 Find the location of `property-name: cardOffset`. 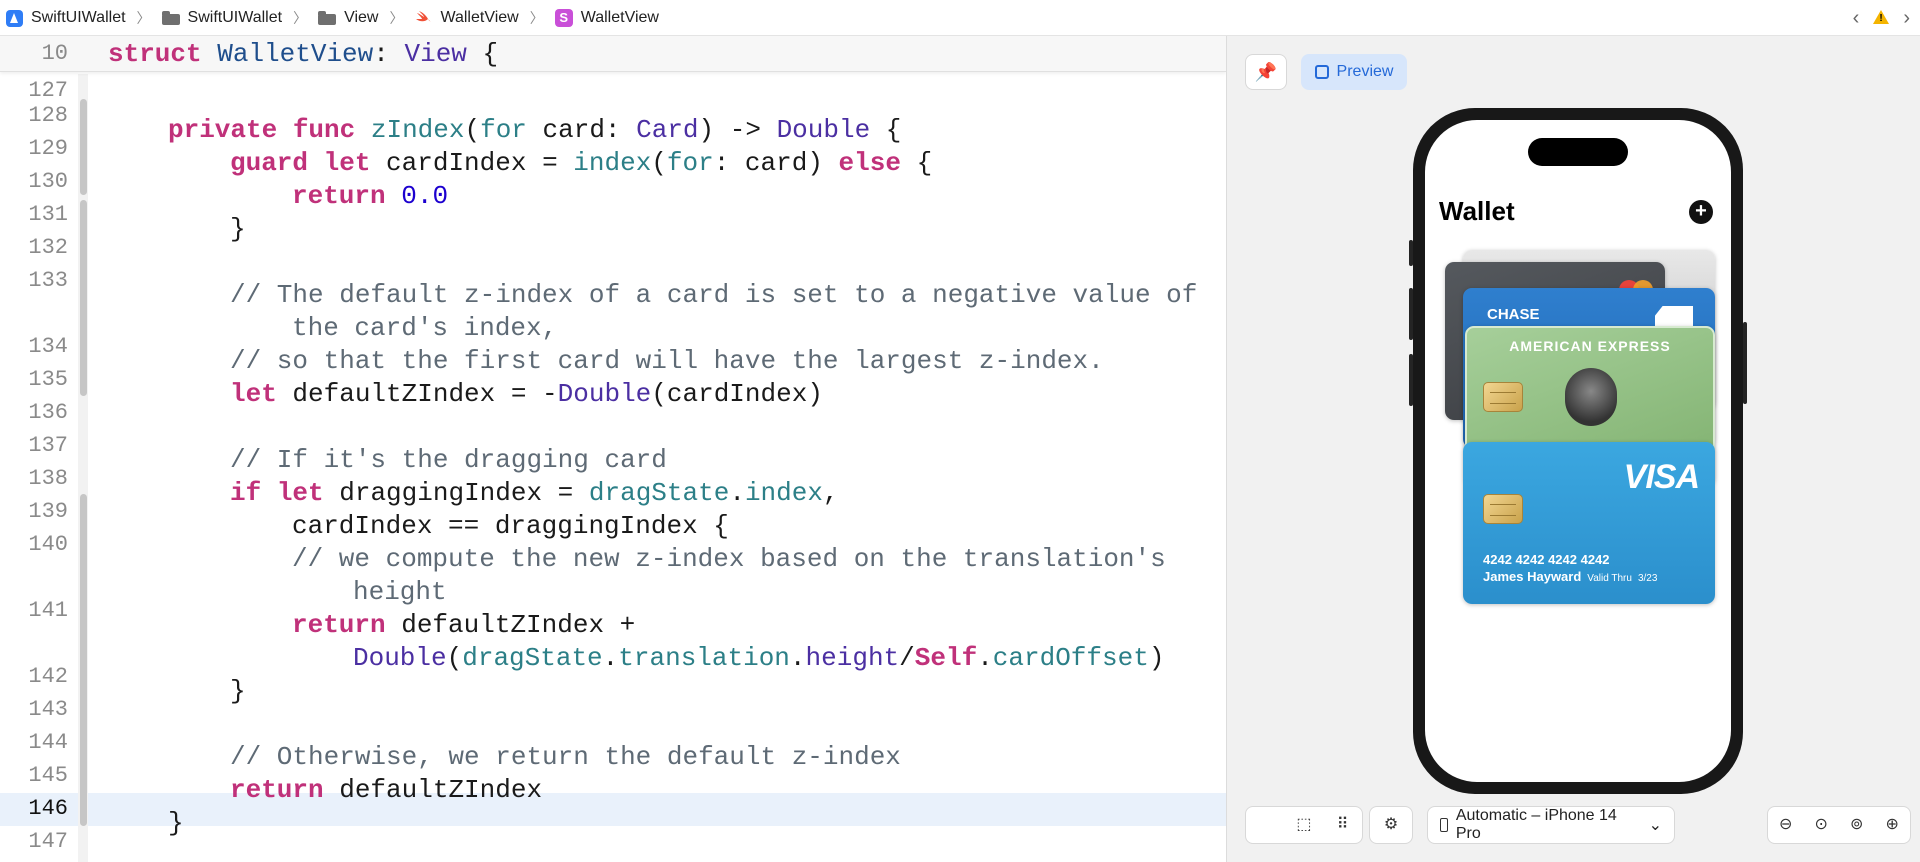

property-name: cardOffset is located at coordinates (1070, 658).